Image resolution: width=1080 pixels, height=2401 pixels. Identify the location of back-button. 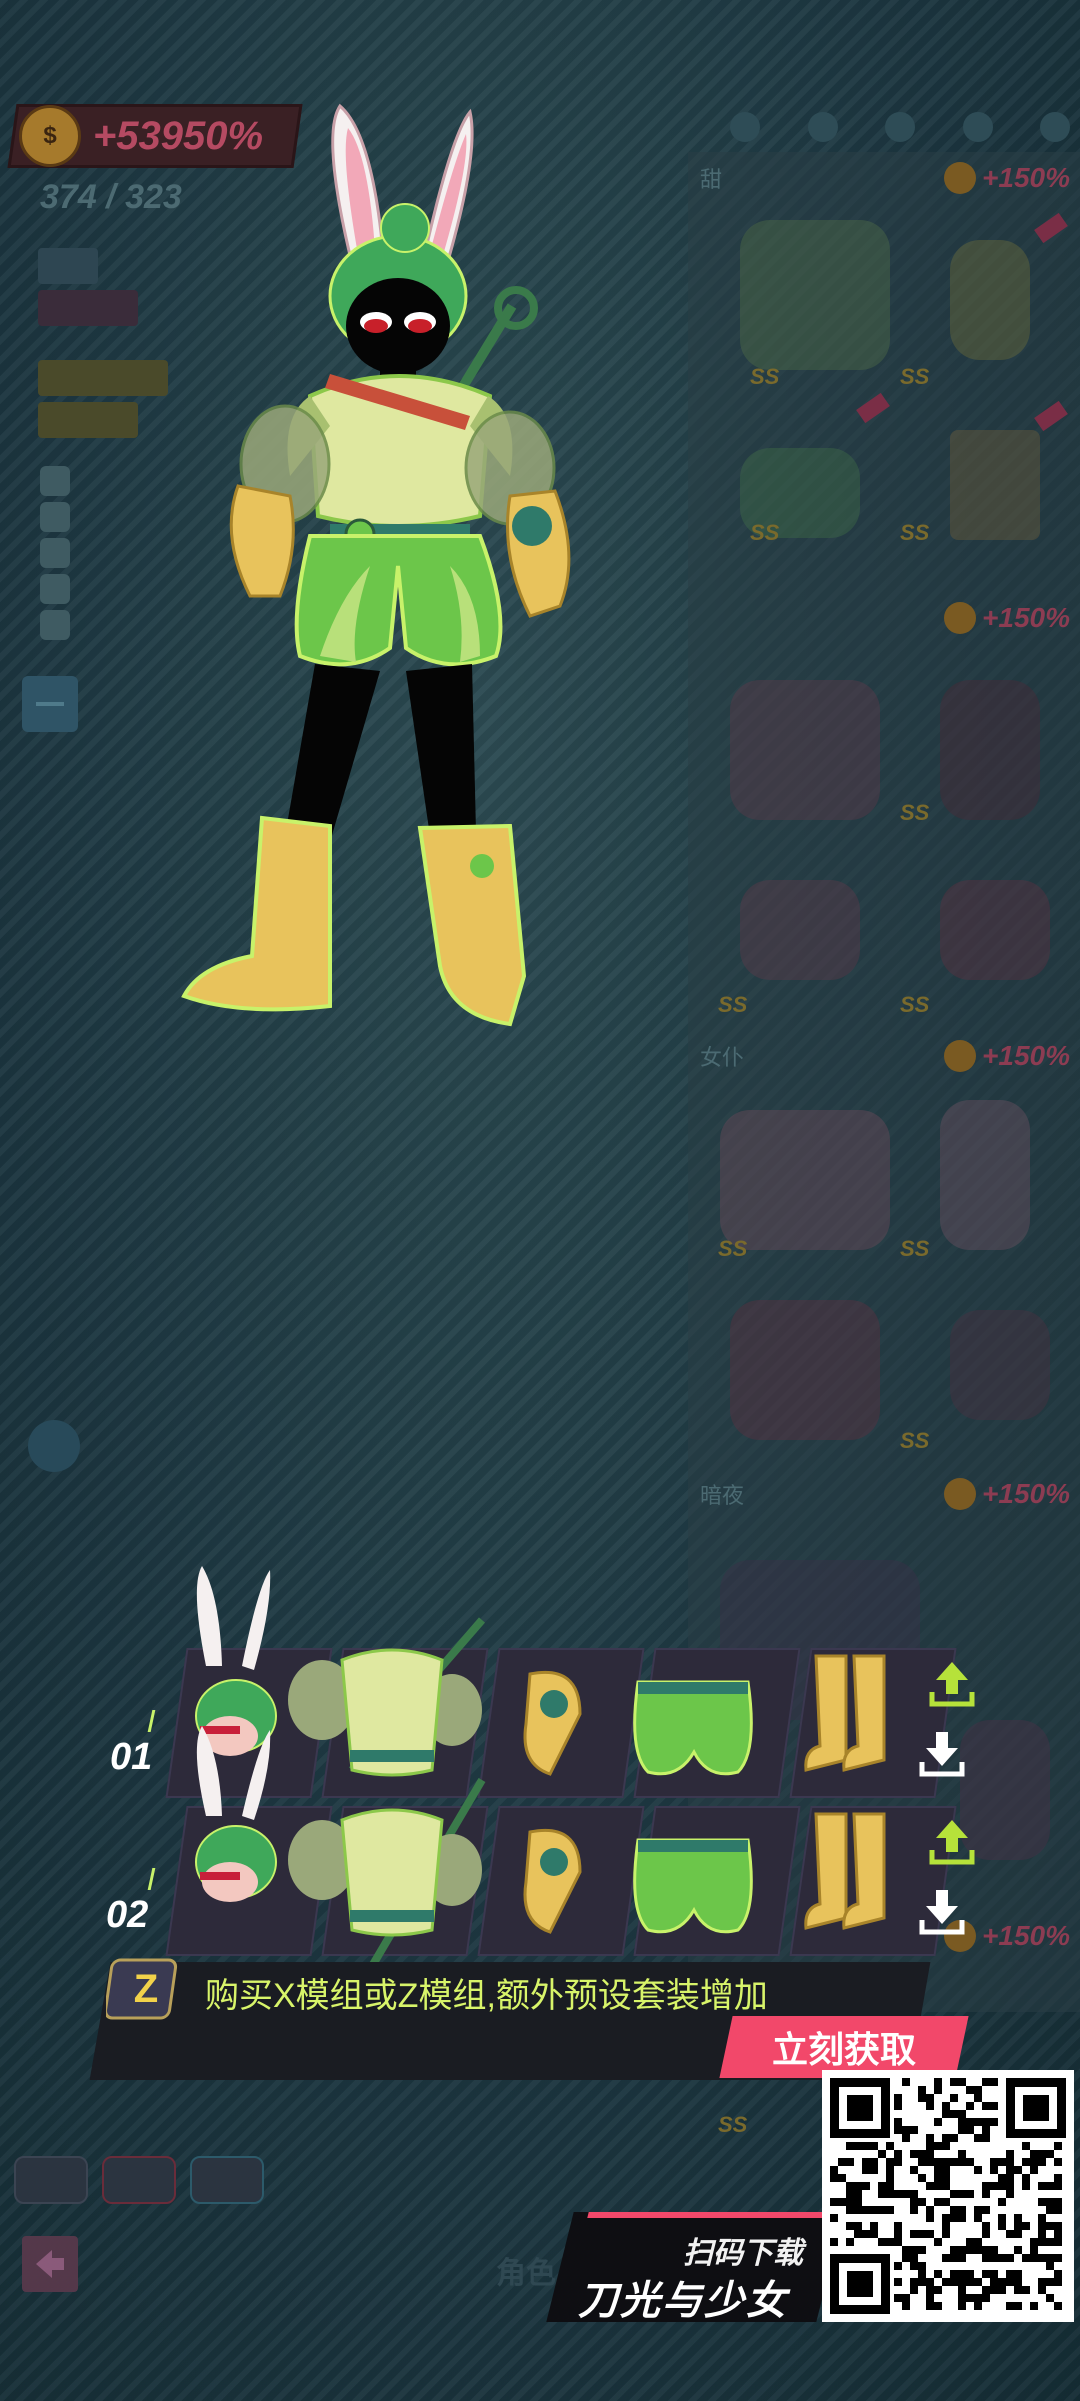
(50, 2264).